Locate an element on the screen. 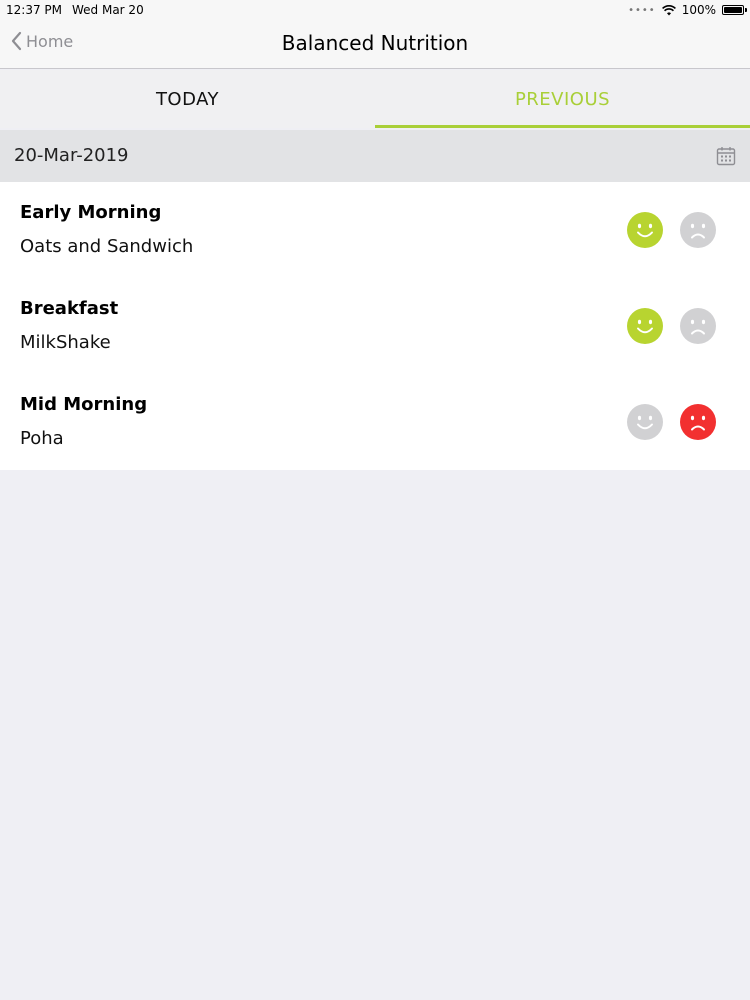 The image size is (750, 1000). tab-label: TODAY is located at coordinates (187, 99).